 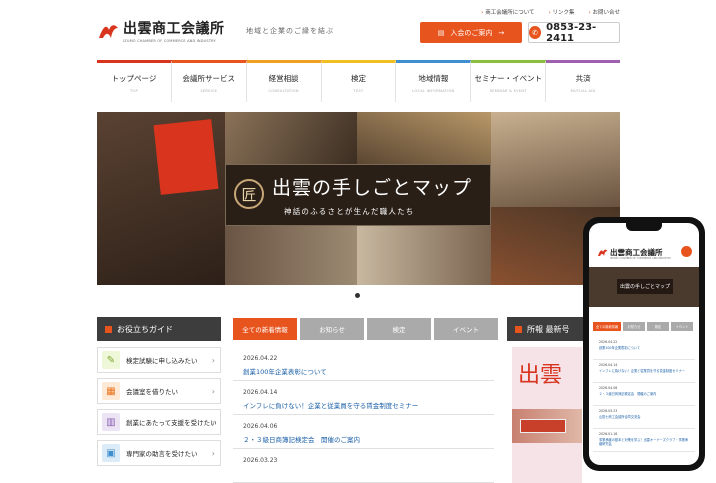 I want to click on logo-mark-icon, so click(x=108, y=31).